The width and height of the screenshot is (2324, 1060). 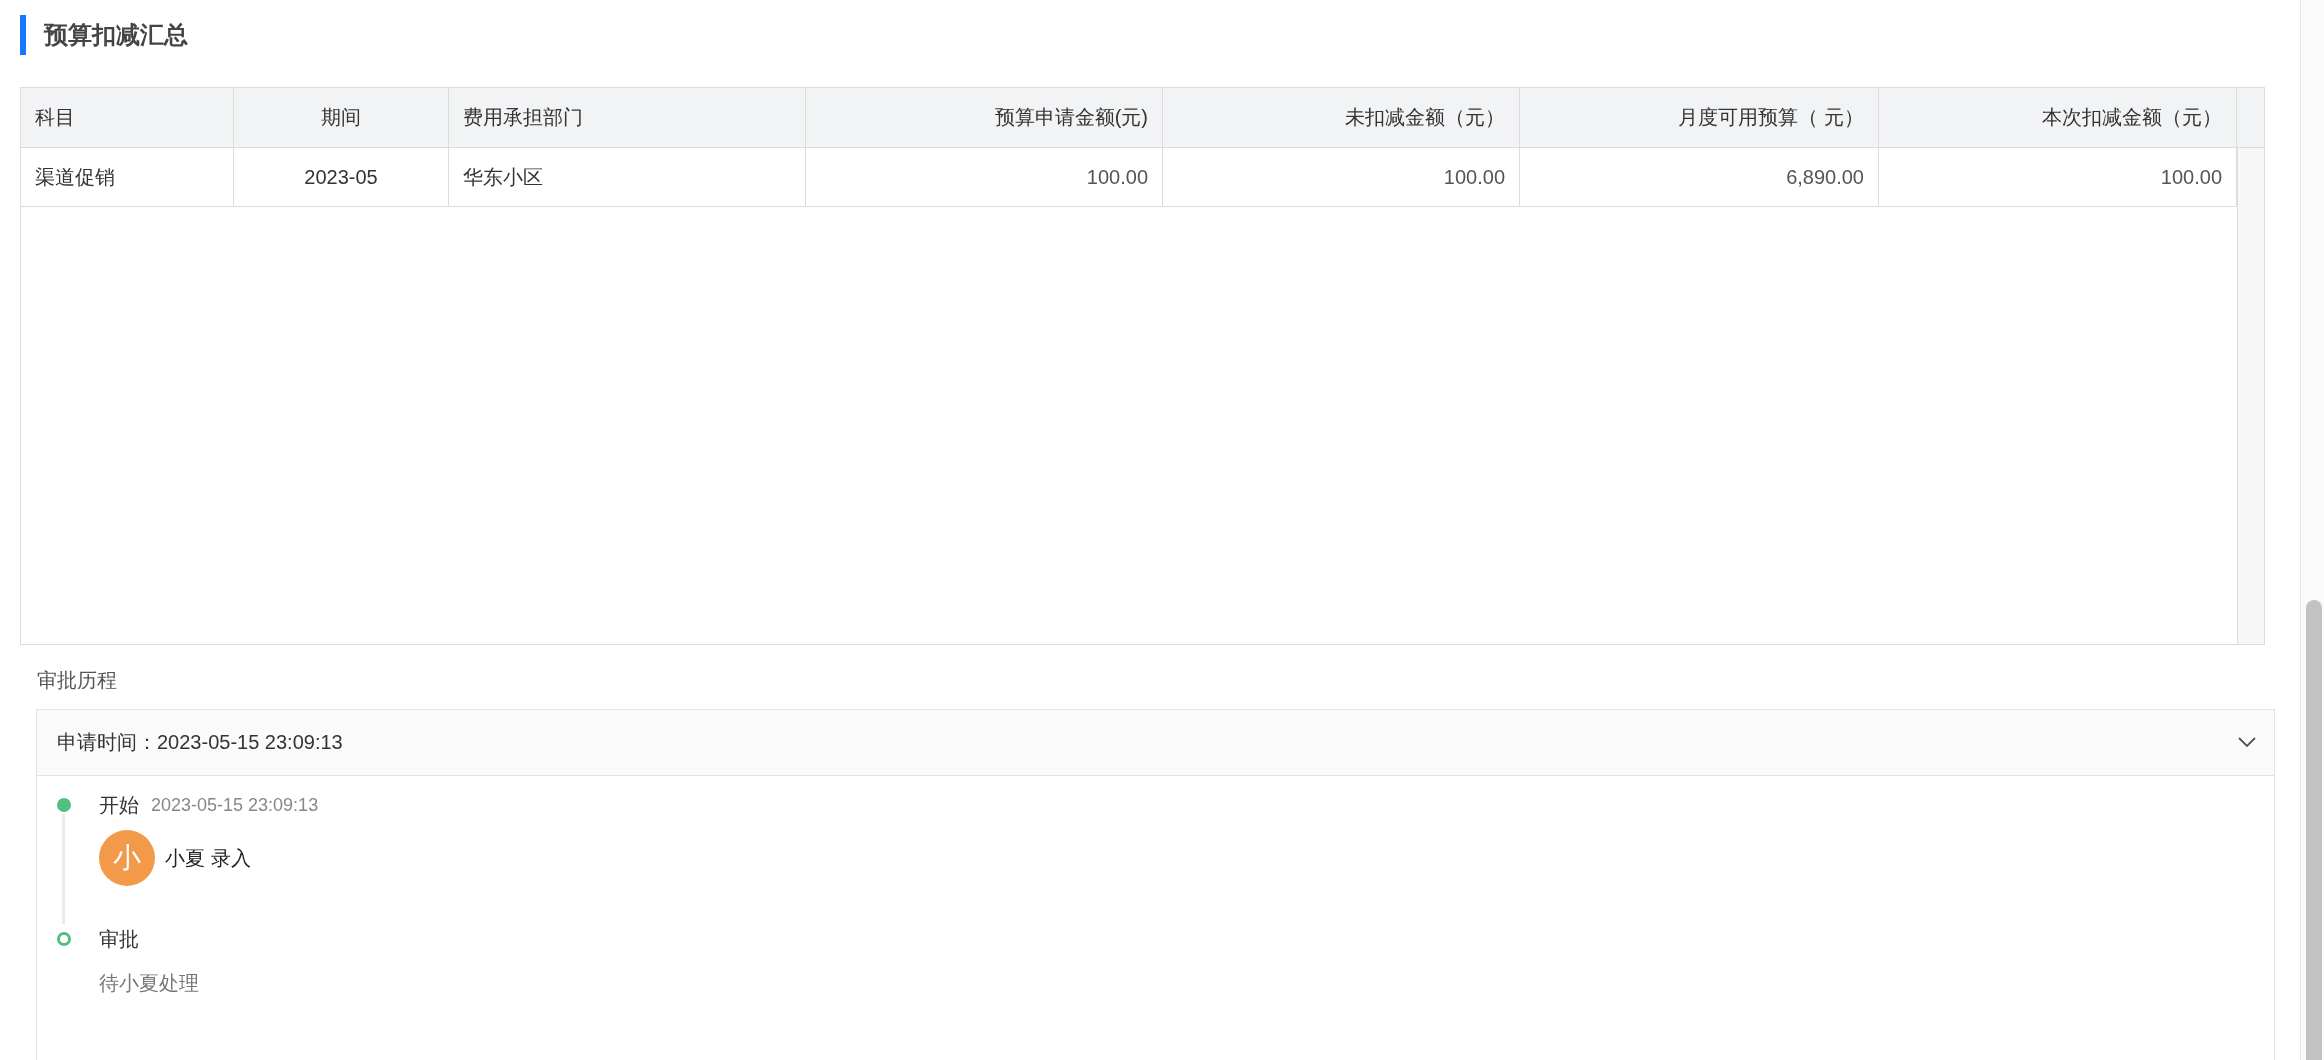 What do you see at coordinates (627, 117) in the screenshot?
I see `column-header: 费用承担部门` at bounding box center [627, 117].